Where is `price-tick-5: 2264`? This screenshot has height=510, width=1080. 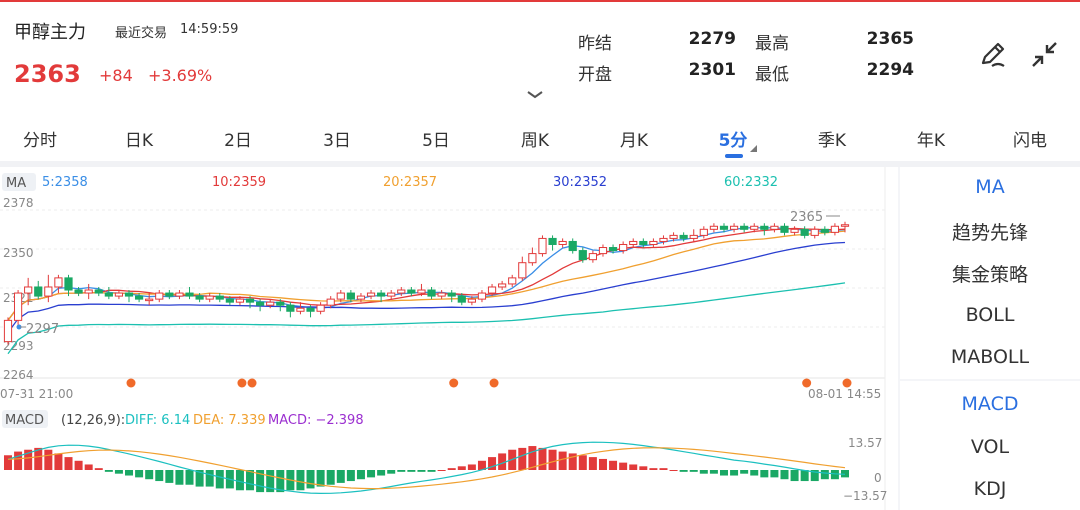
price-tick-5: 2264 is located at coordinates (18, 375).